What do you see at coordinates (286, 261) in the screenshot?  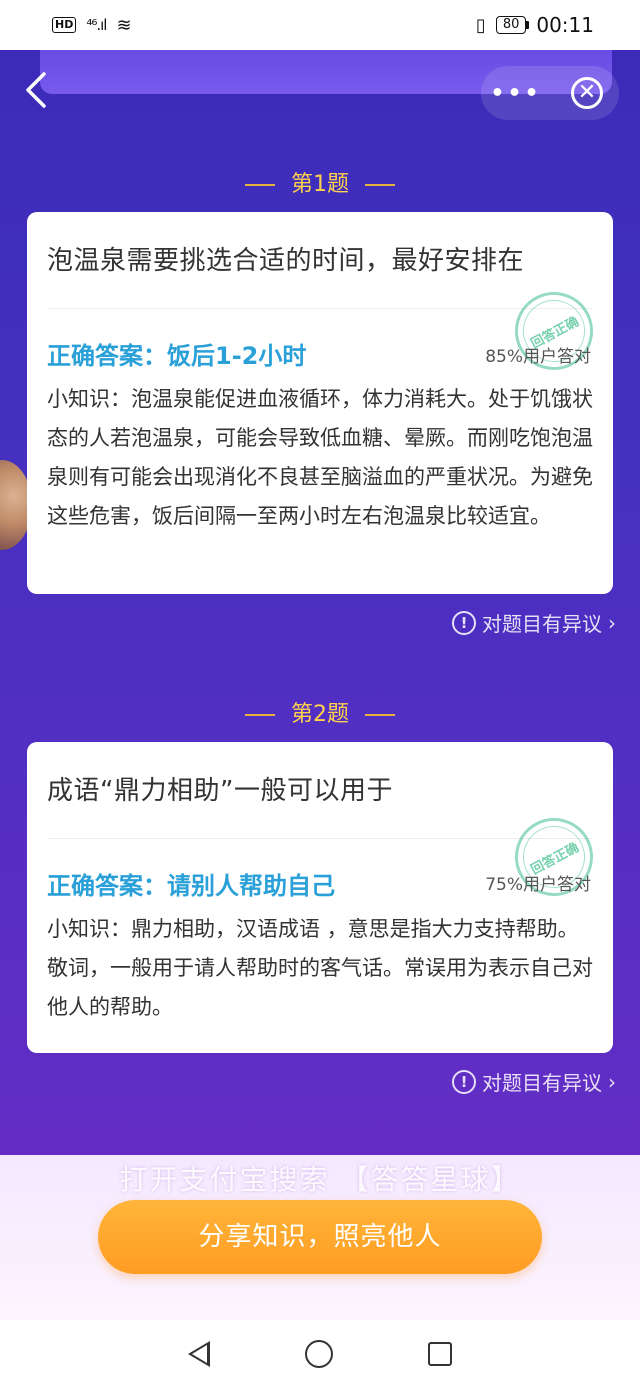 I see `question-text: 泡温泉需要挑选合适的时间，最好安排在` at bounding box center [286, 261].